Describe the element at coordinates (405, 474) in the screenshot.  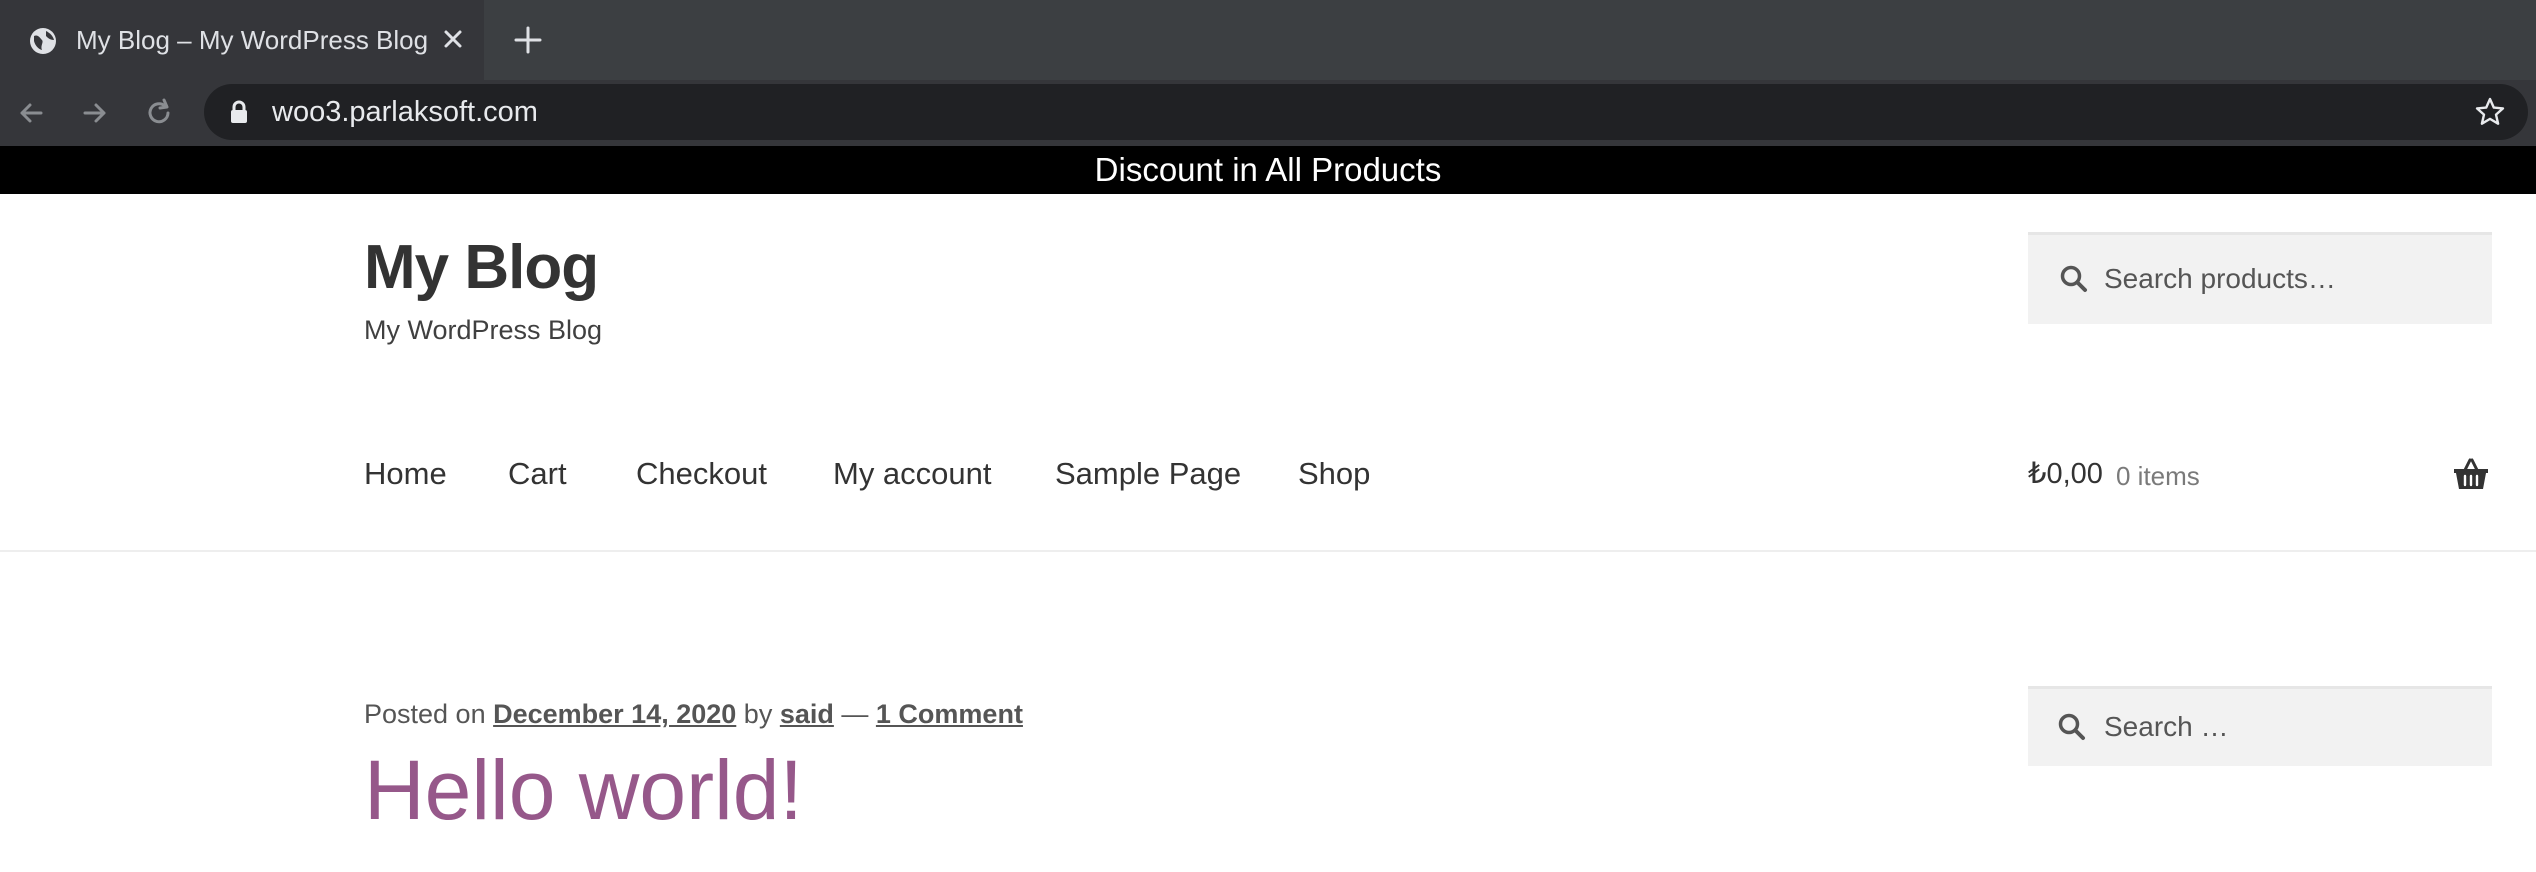
I see `nav-item-home: Home` at that location.